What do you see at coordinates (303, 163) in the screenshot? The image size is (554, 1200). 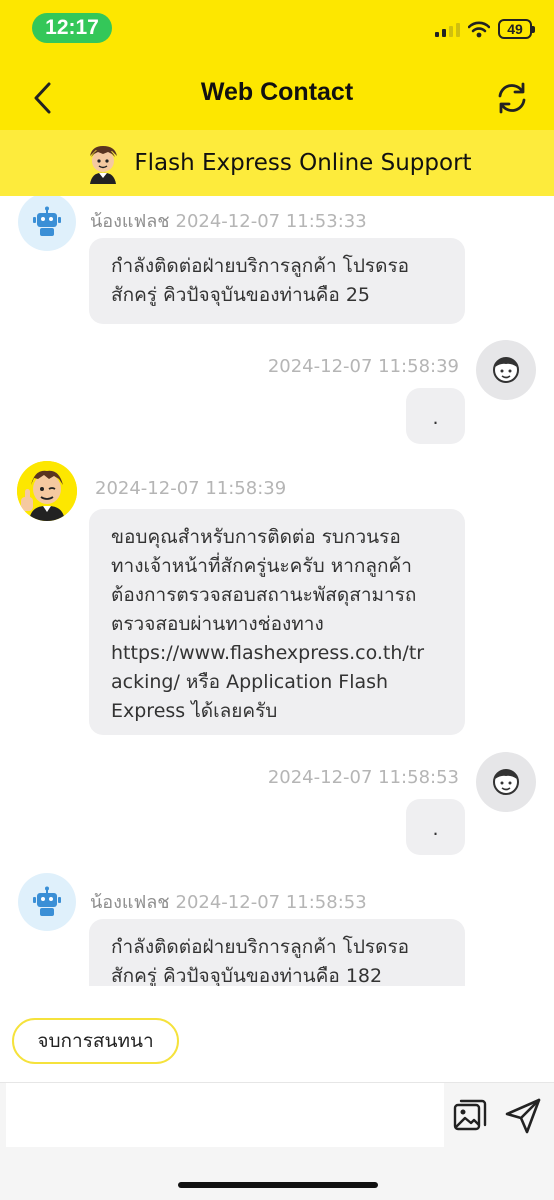 I see `banner-title: Flash Express Online Support` at bounding box center [303, 163].